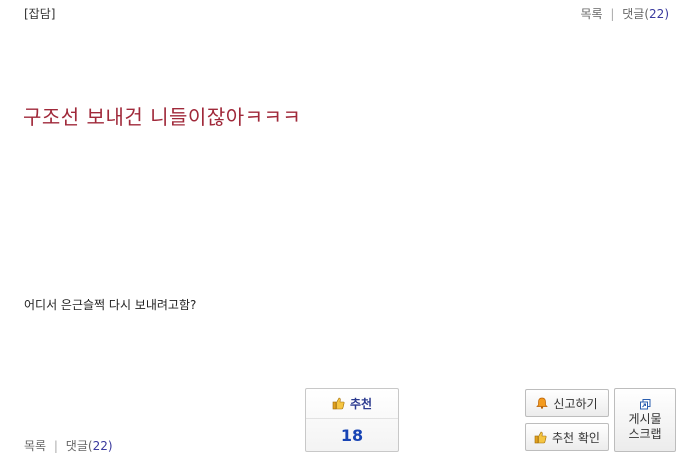 The image size is (685, 464). Describe the element at coordinates (352, 435) in the screenshot. I see `recommend-count: 18` at that location.